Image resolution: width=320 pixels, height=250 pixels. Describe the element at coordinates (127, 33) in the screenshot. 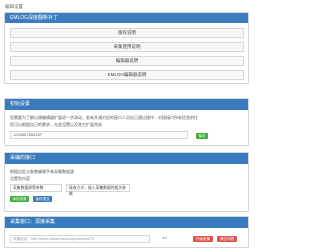

I see `copyright-button: 版权说明` at that location.